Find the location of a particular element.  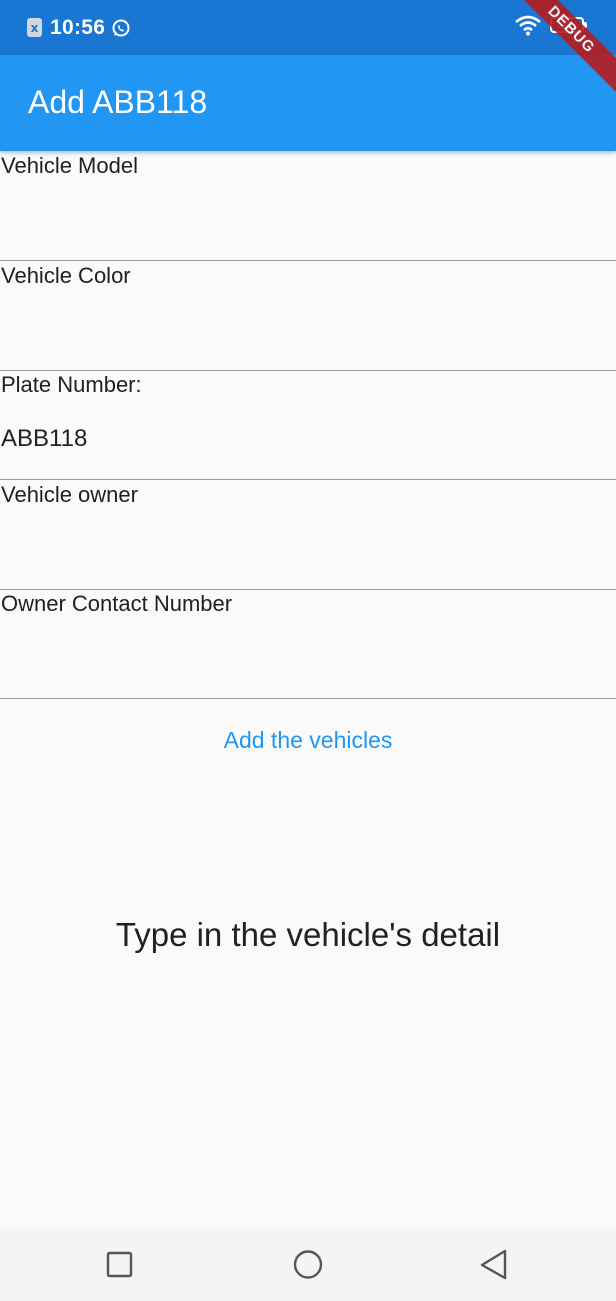

app-notification-icon: x is located at coordinates (34, 27).